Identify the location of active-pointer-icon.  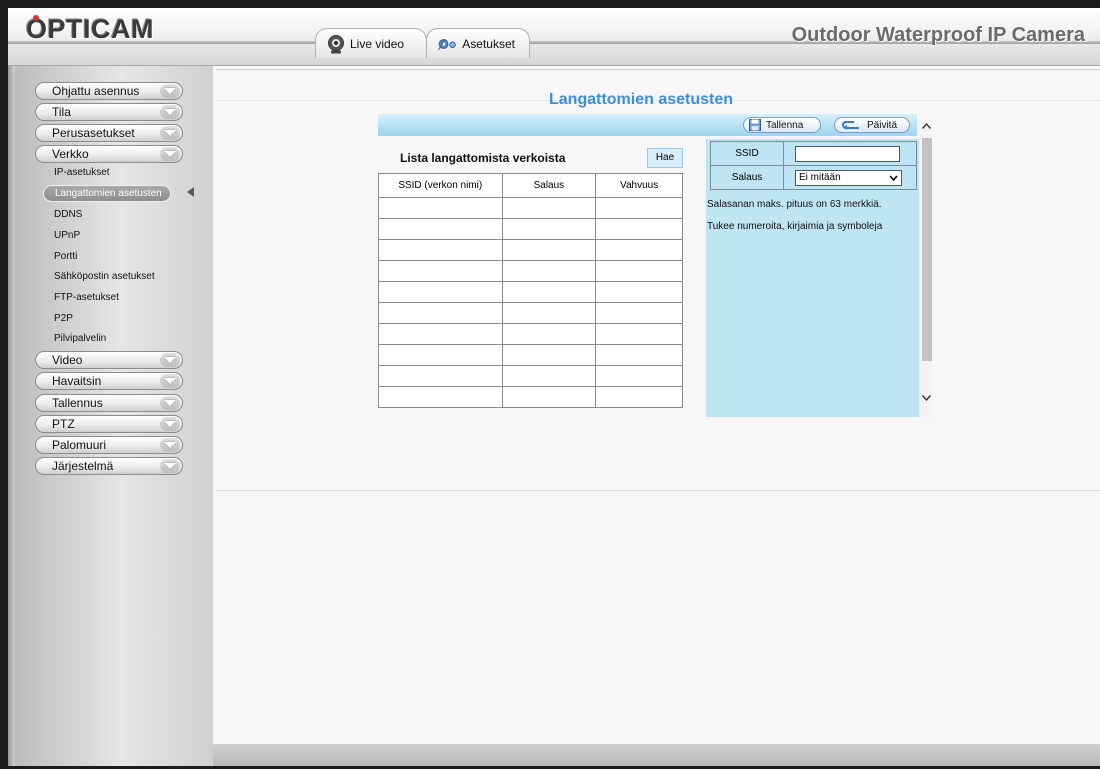
(190, 192).